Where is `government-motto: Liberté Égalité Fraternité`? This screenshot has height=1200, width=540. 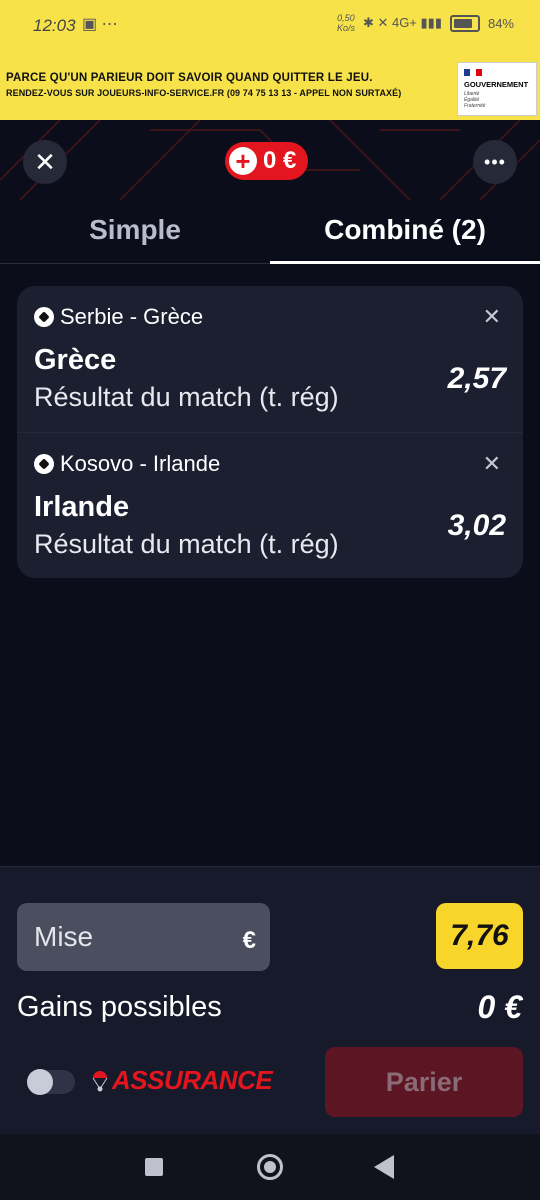
government-motto: Liberté Égalité Fraternité is located at coordinates (475, 100).